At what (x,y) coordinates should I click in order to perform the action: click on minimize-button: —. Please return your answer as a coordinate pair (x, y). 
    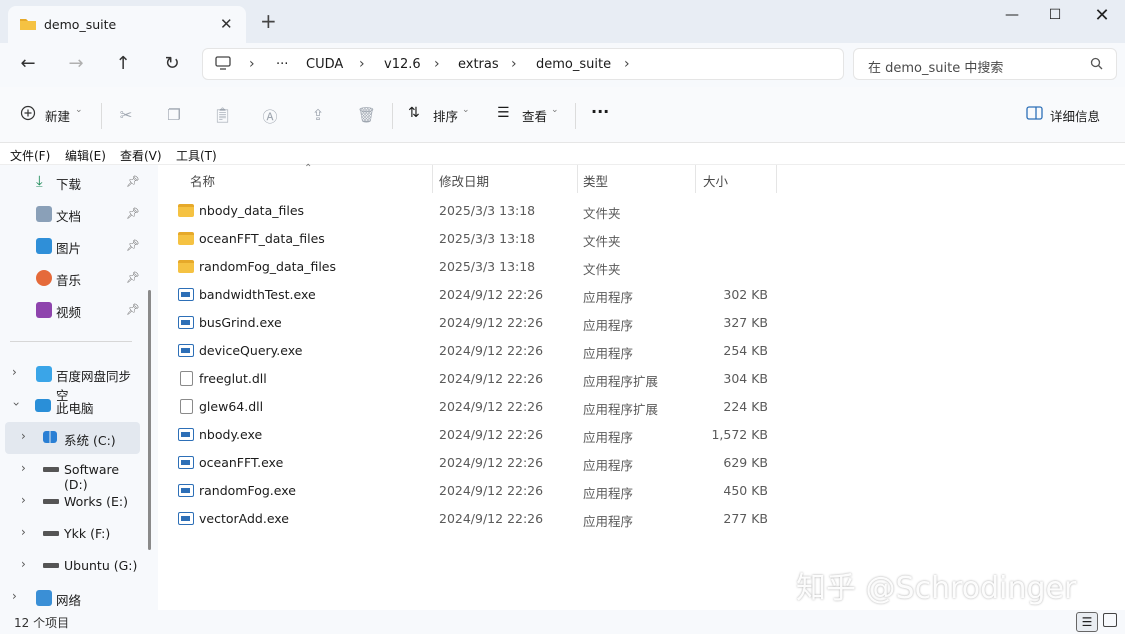
    Looking at the image, I should click on (1012, 17).